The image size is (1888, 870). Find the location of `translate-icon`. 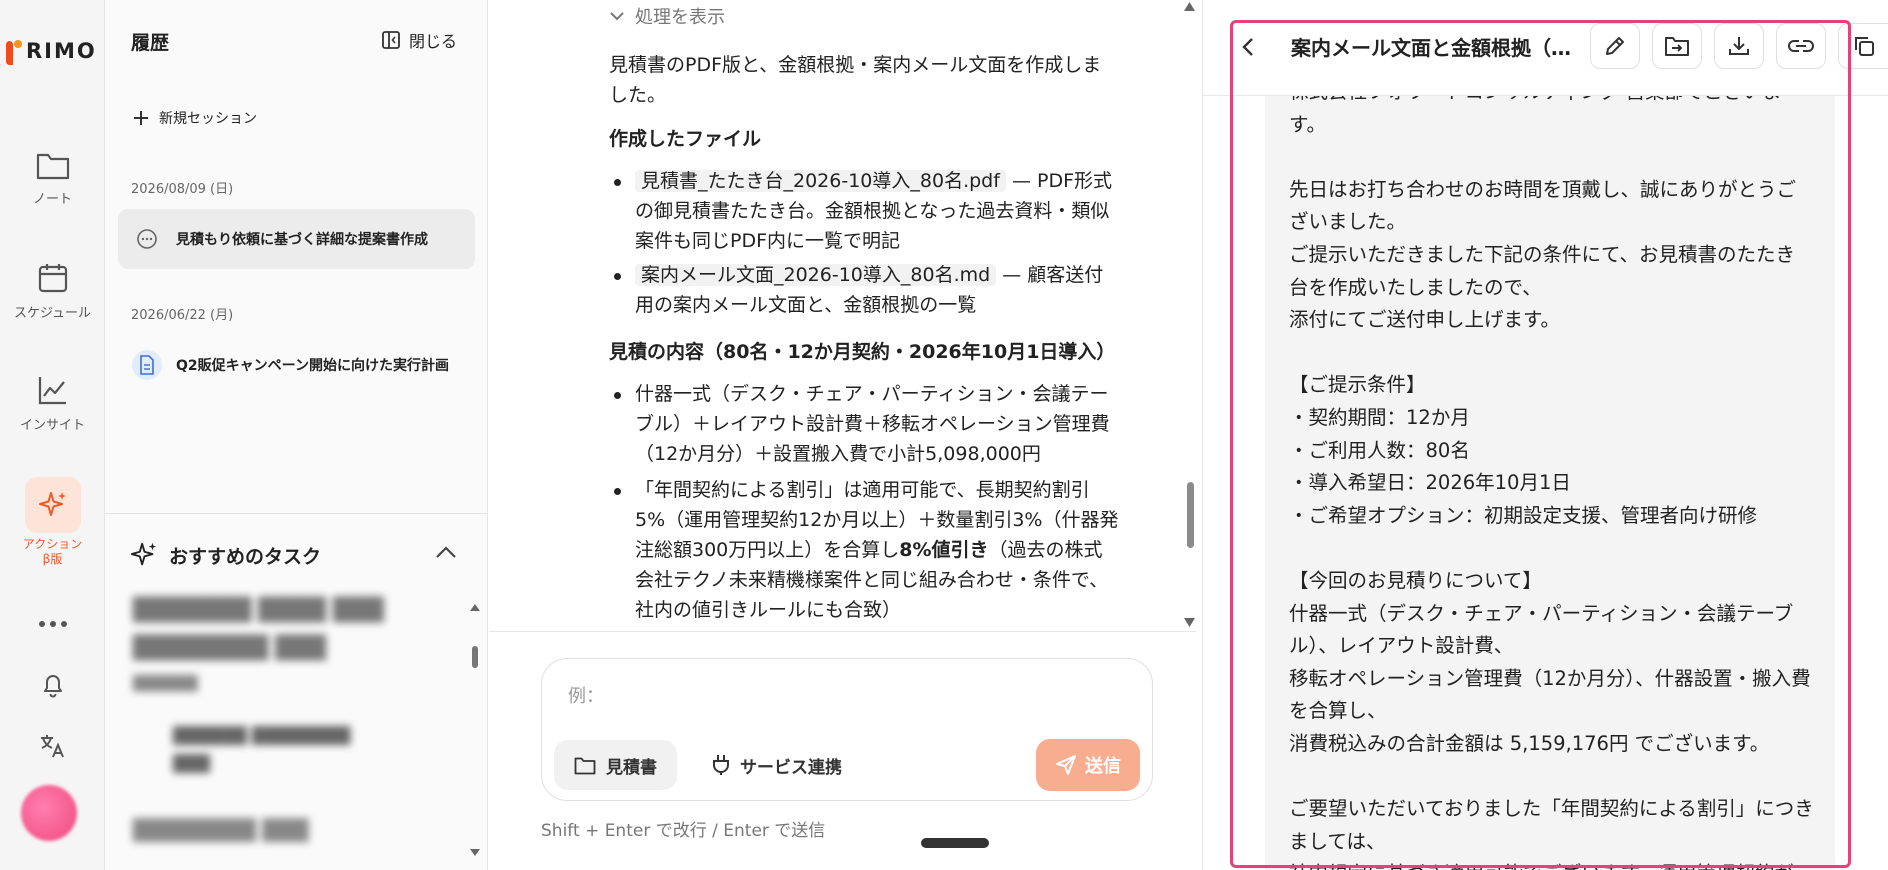

translate-icon is located at coordinates (52, 746).